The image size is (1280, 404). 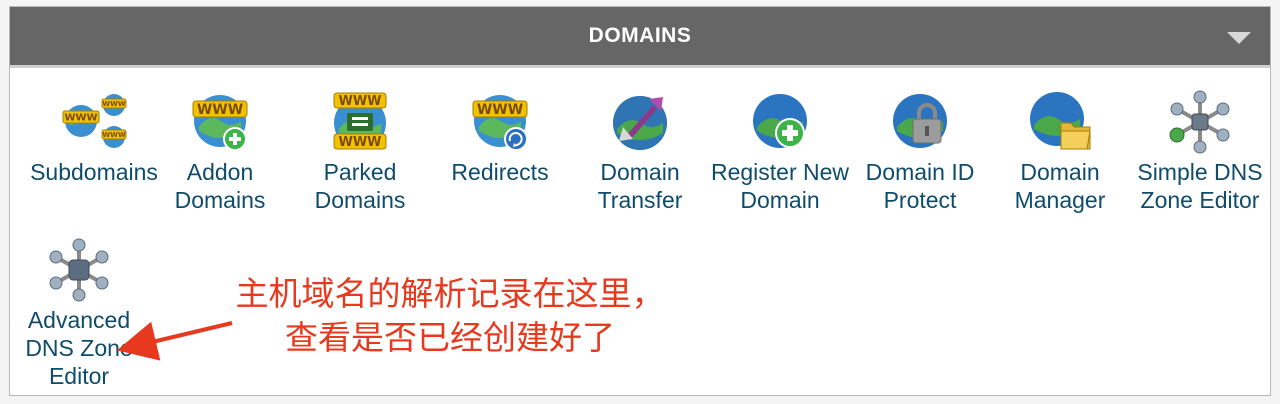 I want to click on collapse-toggle-button, so click(x=1239, y=38).